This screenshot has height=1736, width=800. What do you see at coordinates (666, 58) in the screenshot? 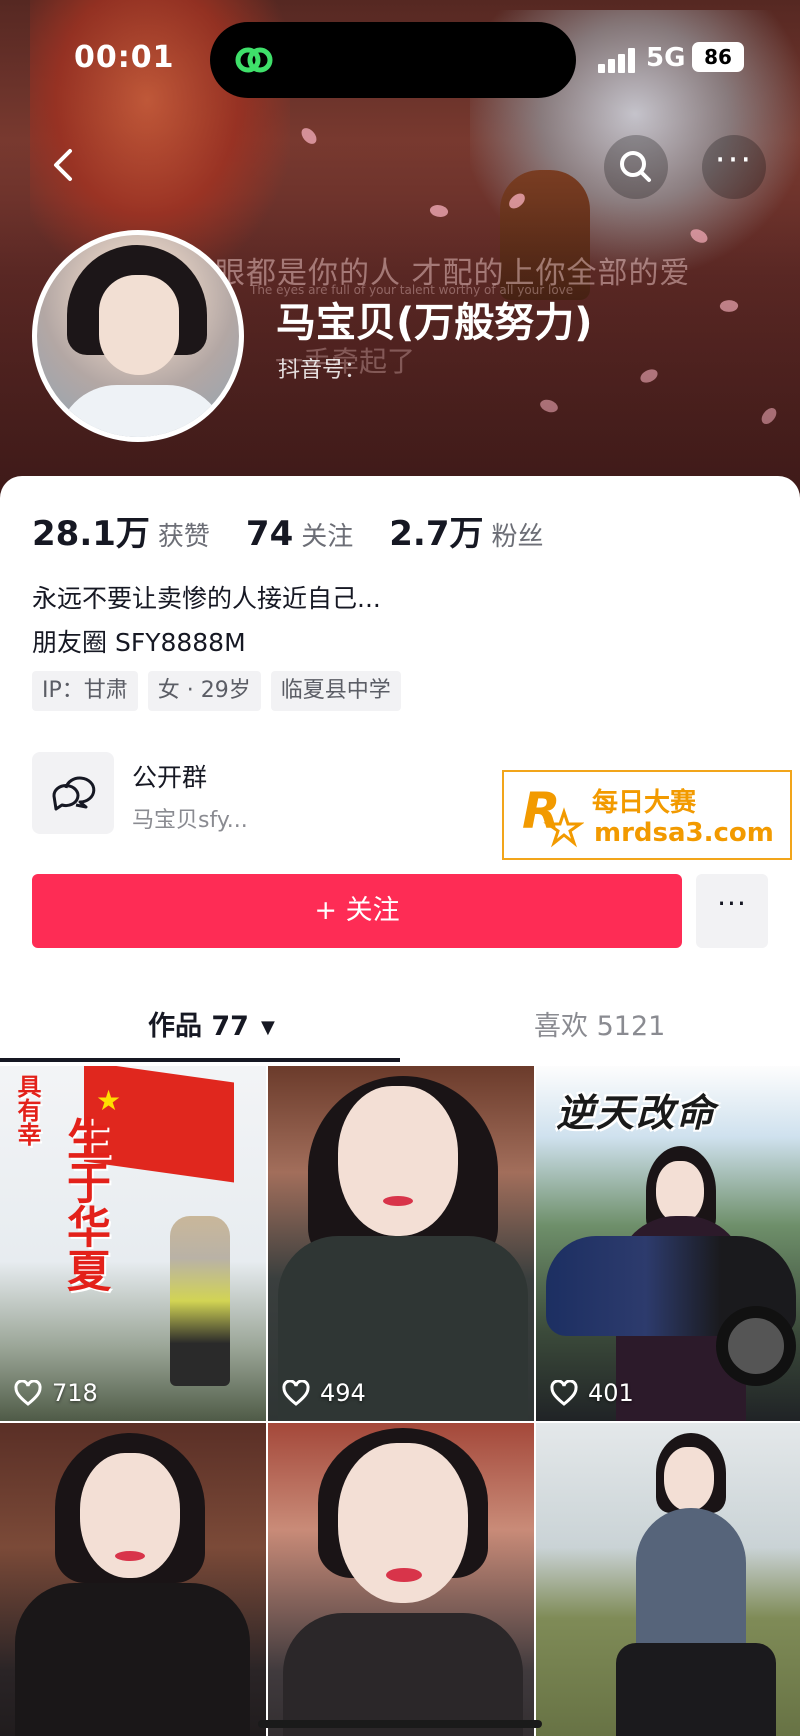
I see `network-type: 5G` at bounding box center [666, 58].